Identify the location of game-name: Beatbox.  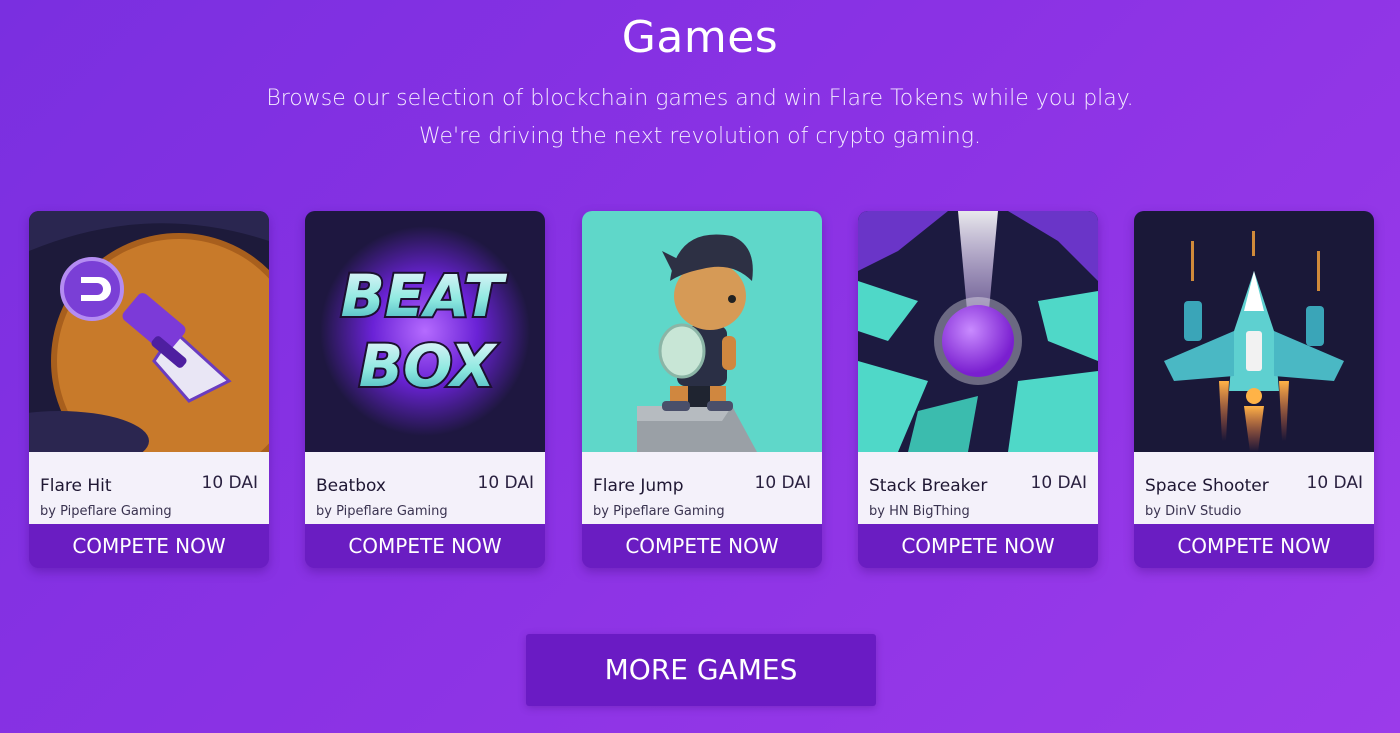
(351, 486).